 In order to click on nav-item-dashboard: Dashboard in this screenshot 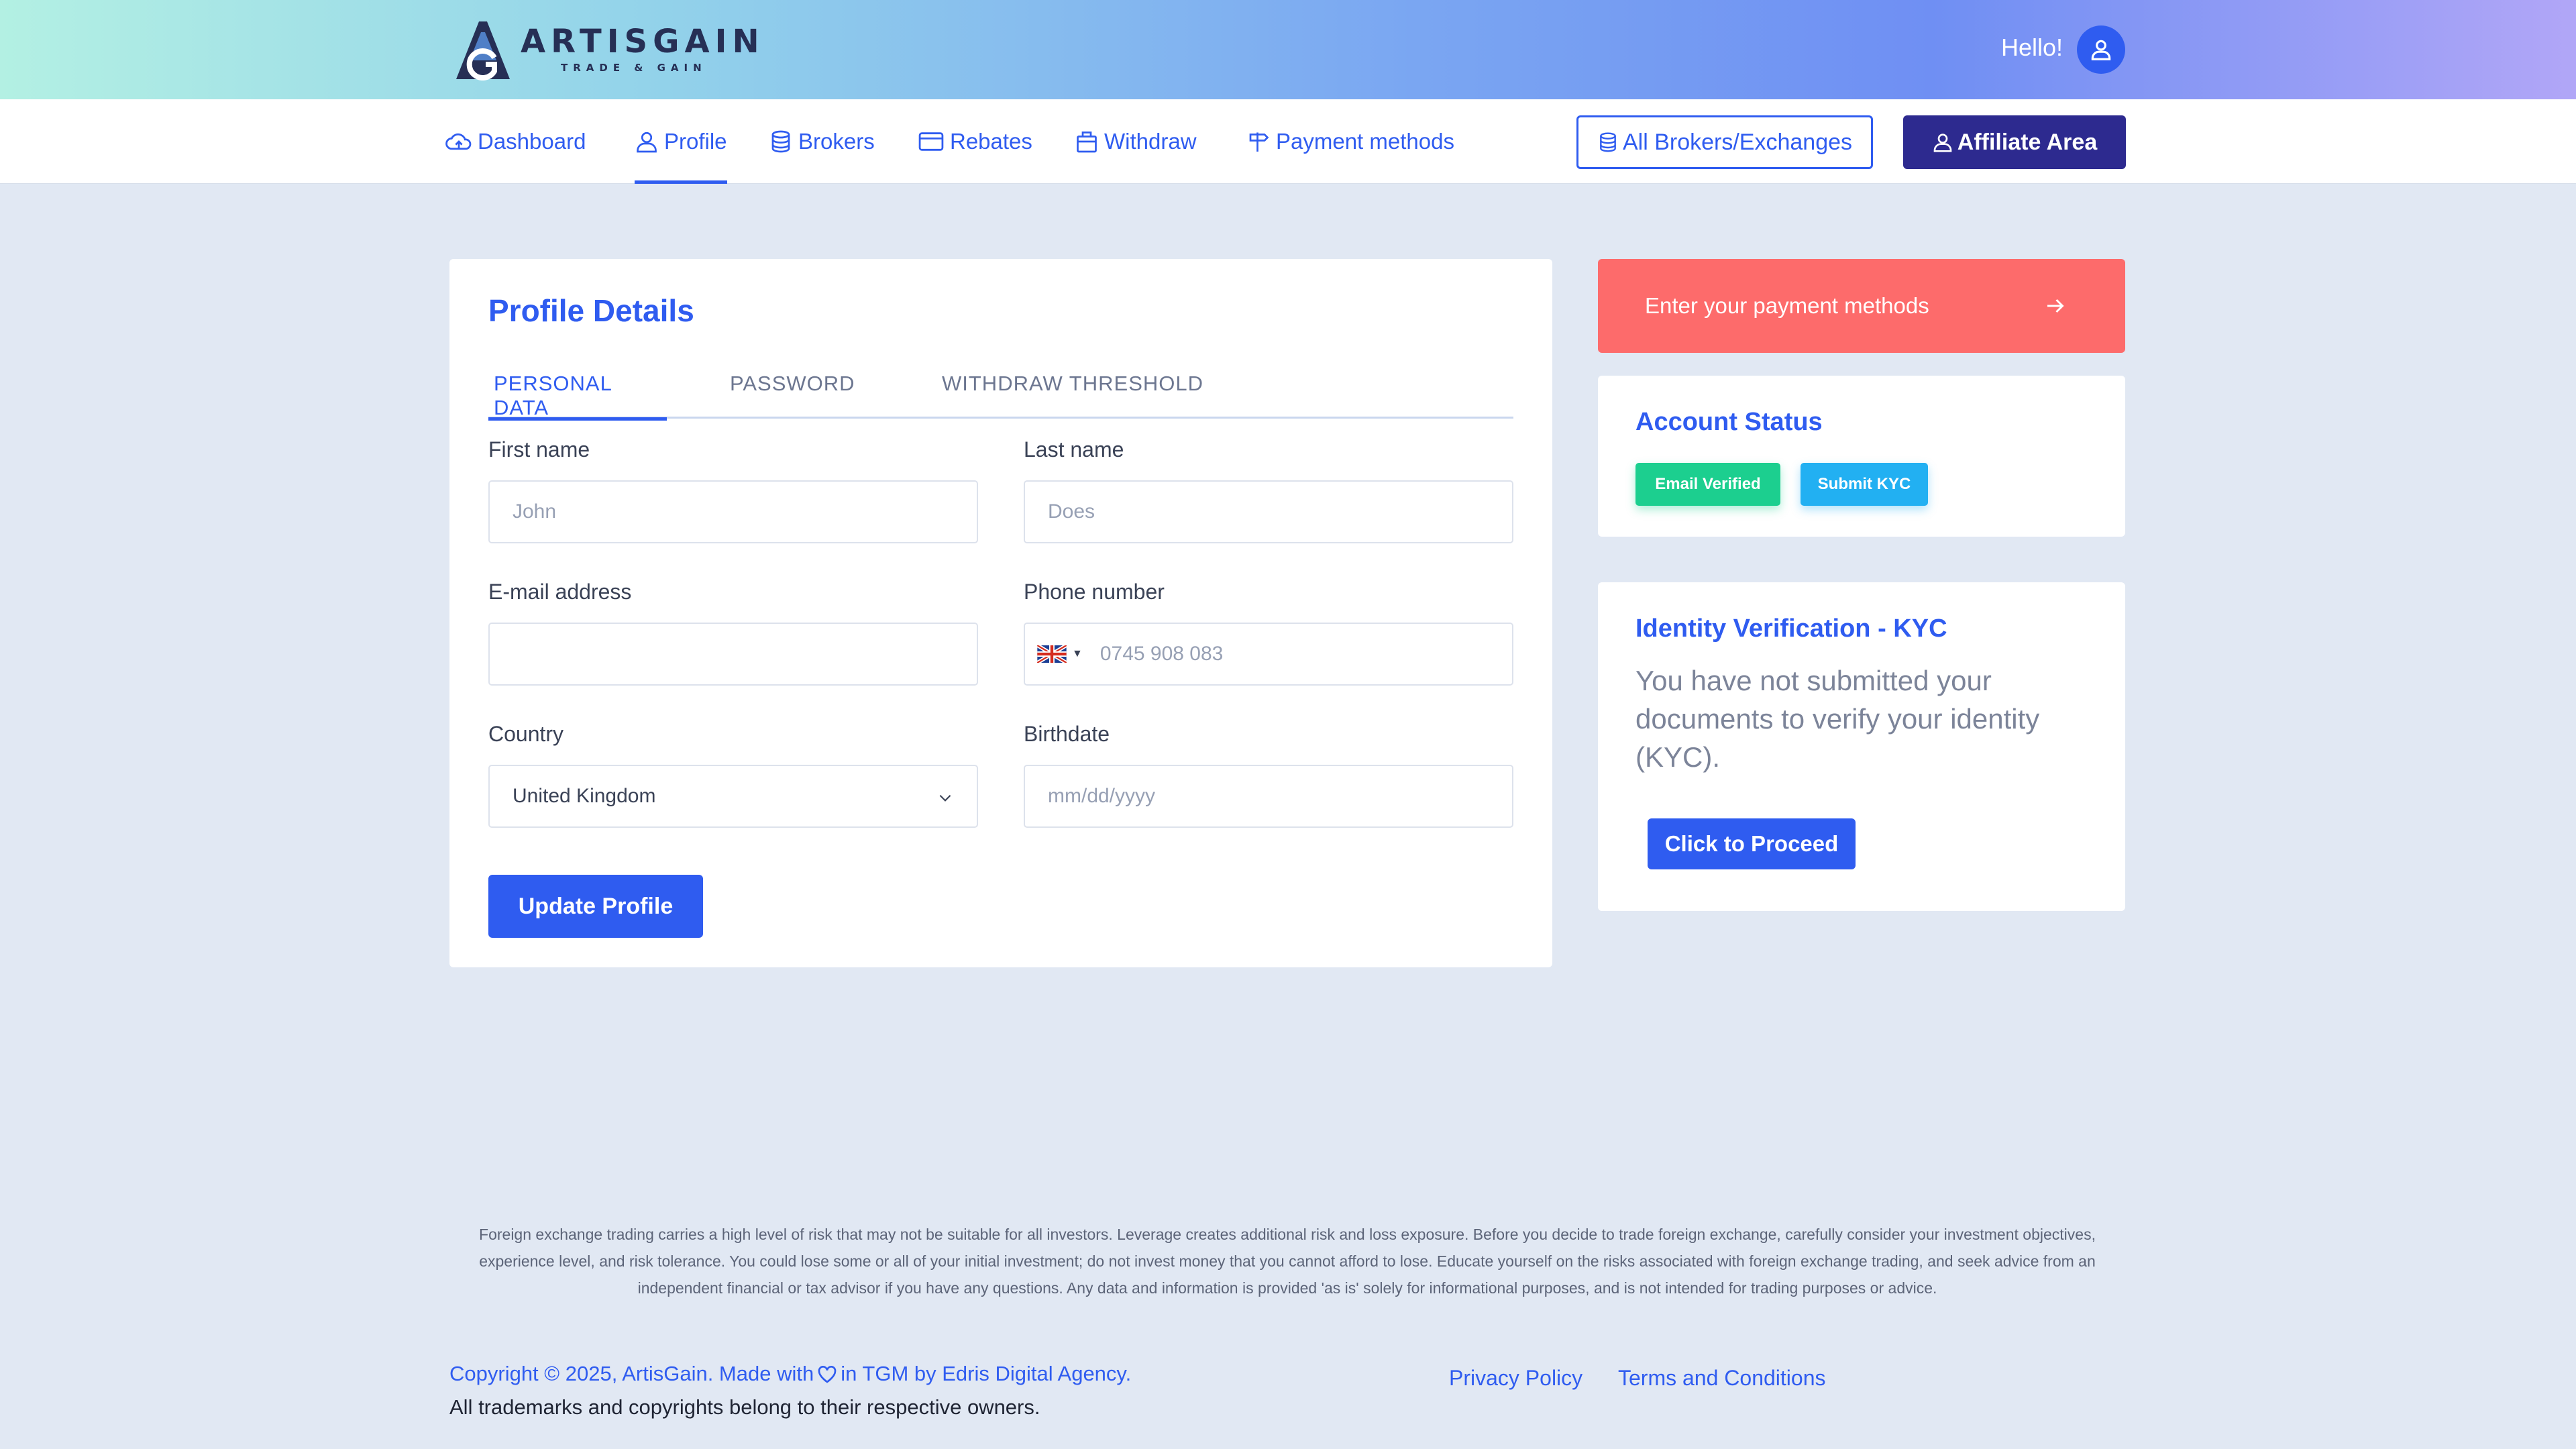, I will do `click(515, 141)`.